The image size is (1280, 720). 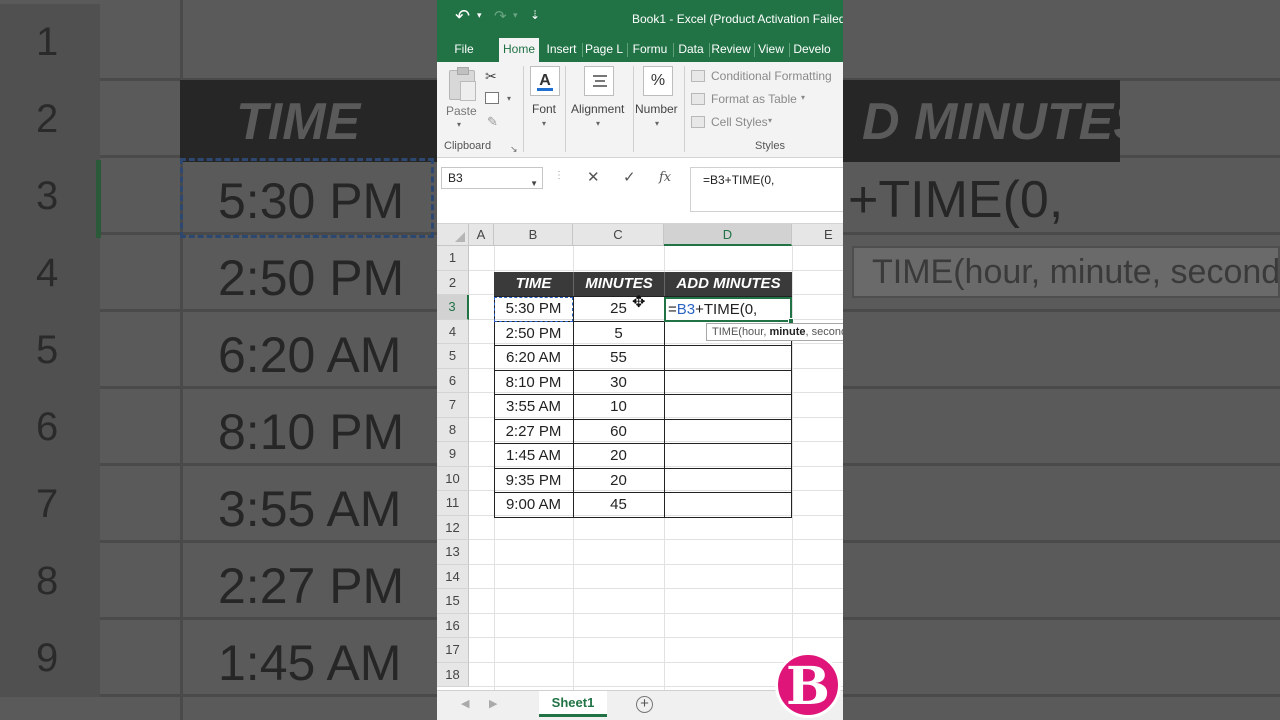 What do you see at coordinates (453, 405) in the screenshot?
I see `row-header-7: 7` at bounding box center [453, 405].